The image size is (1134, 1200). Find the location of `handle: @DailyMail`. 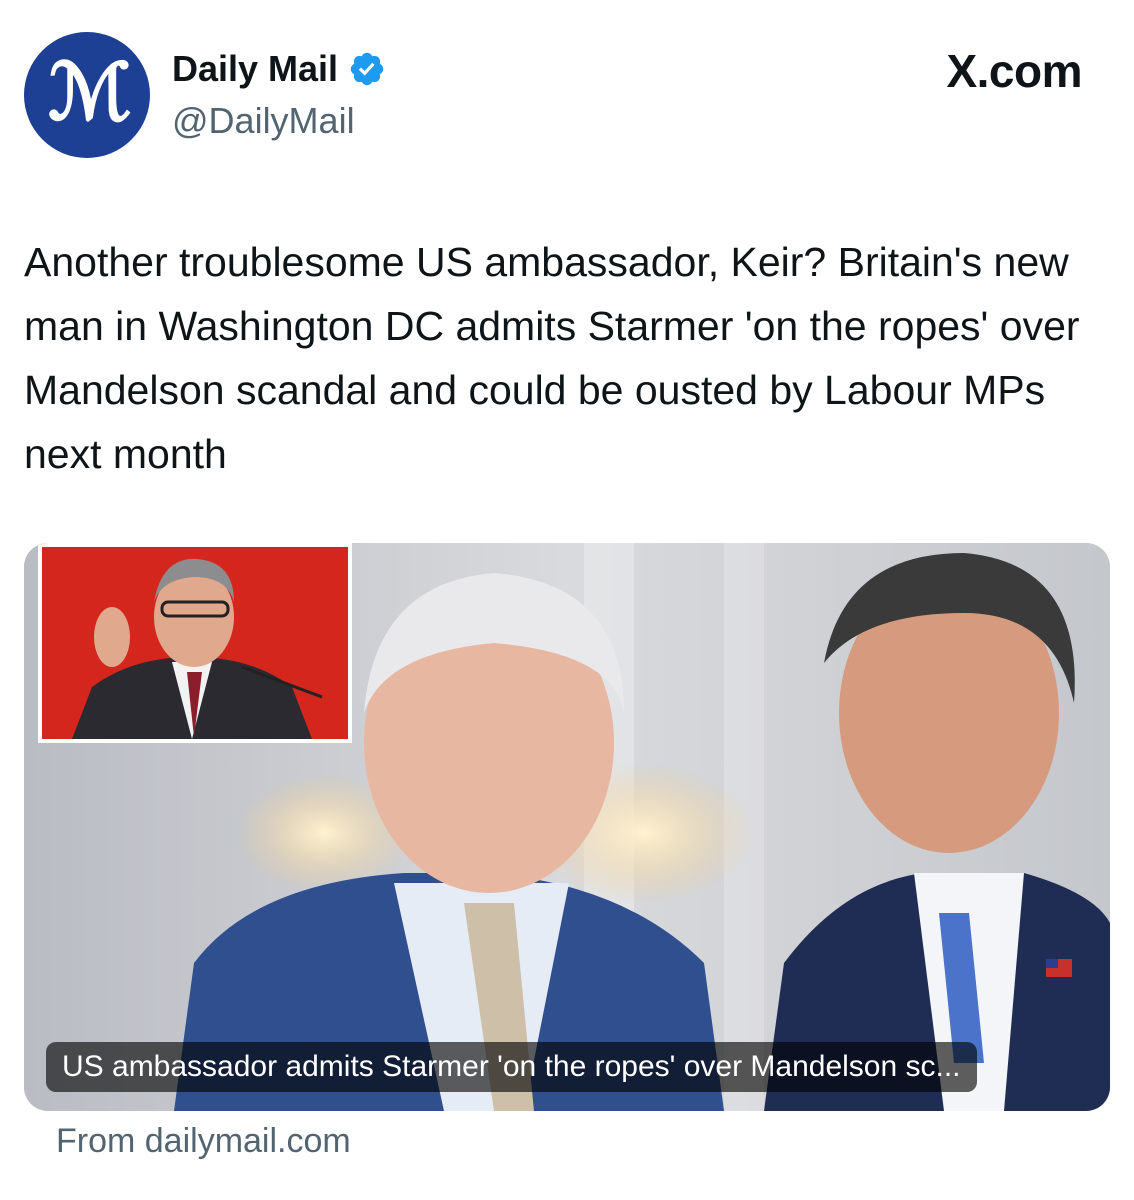

handle: @DailyMail is located at coordinates (279, 121).